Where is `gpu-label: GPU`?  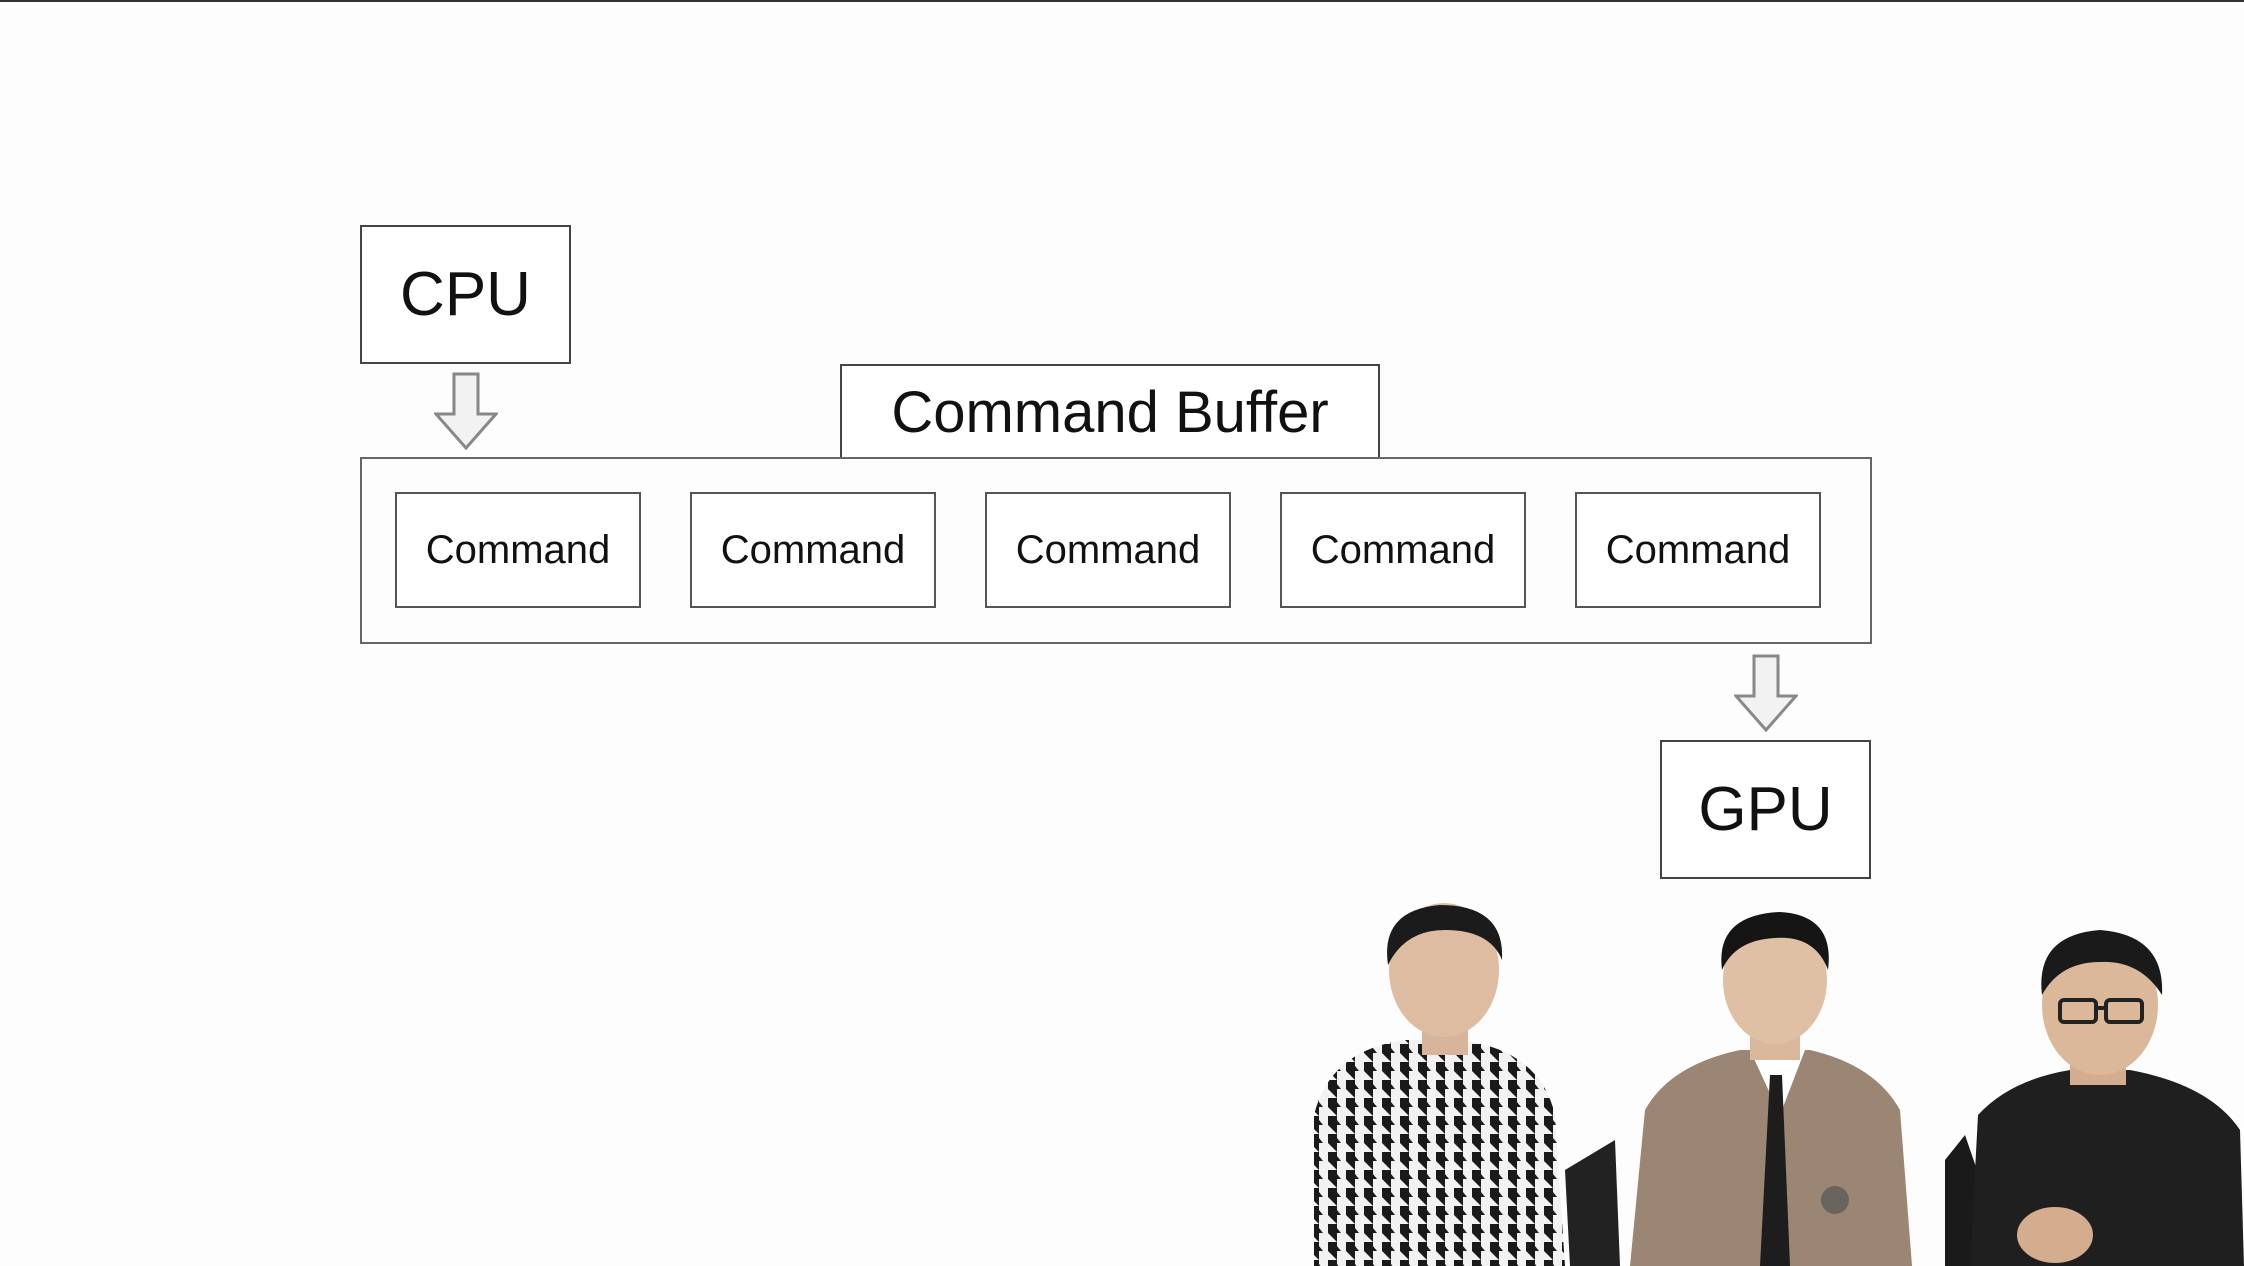 gpu-label: GPU is located at coordinates (1765, 809).